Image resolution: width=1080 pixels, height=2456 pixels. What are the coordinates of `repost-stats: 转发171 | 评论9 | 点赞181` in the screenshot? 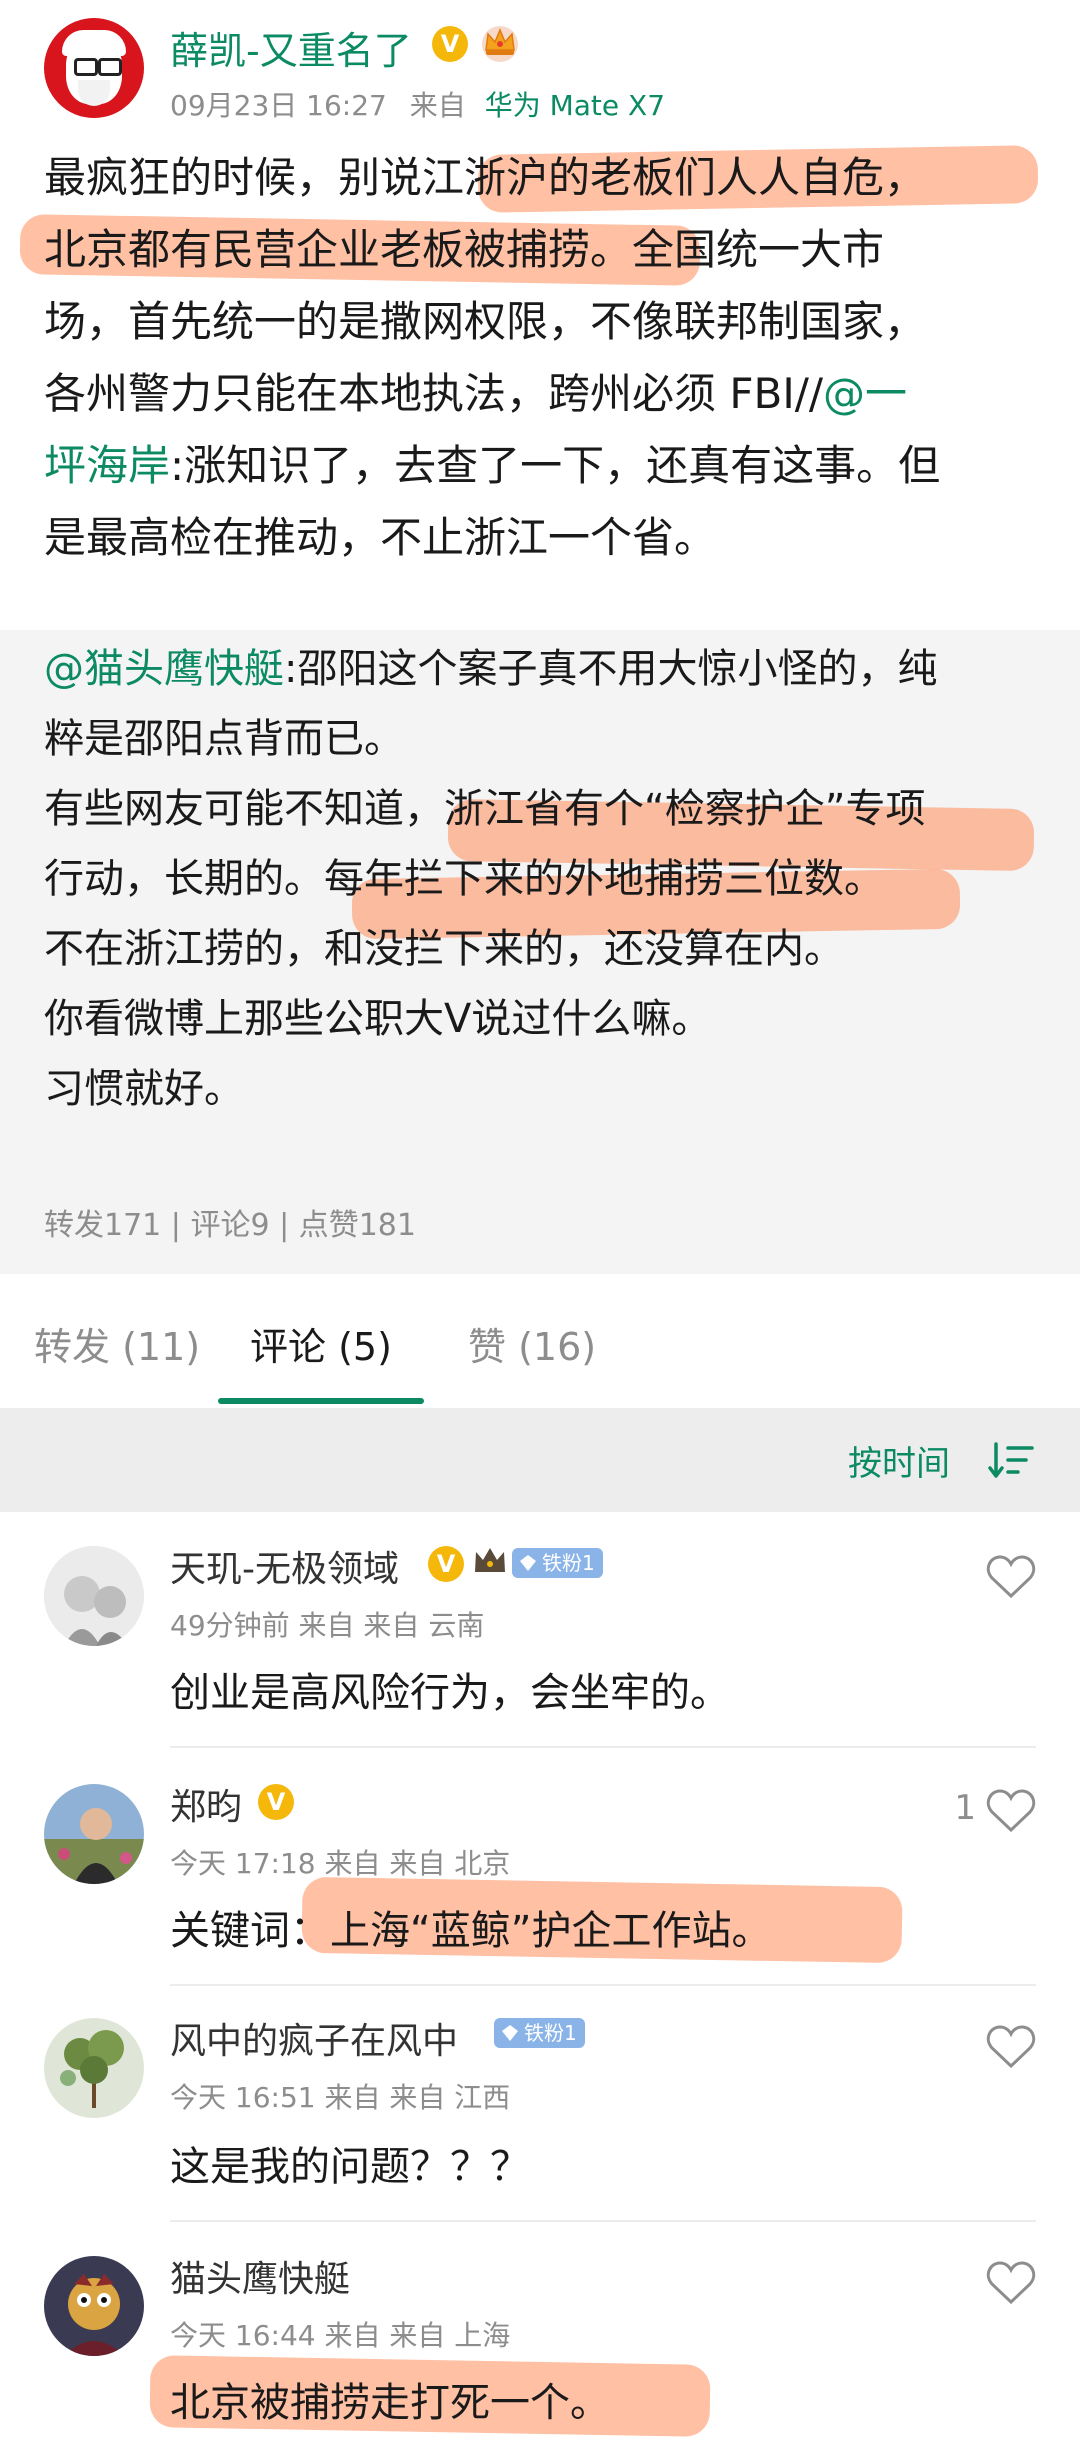 It's located at (230, 1222).